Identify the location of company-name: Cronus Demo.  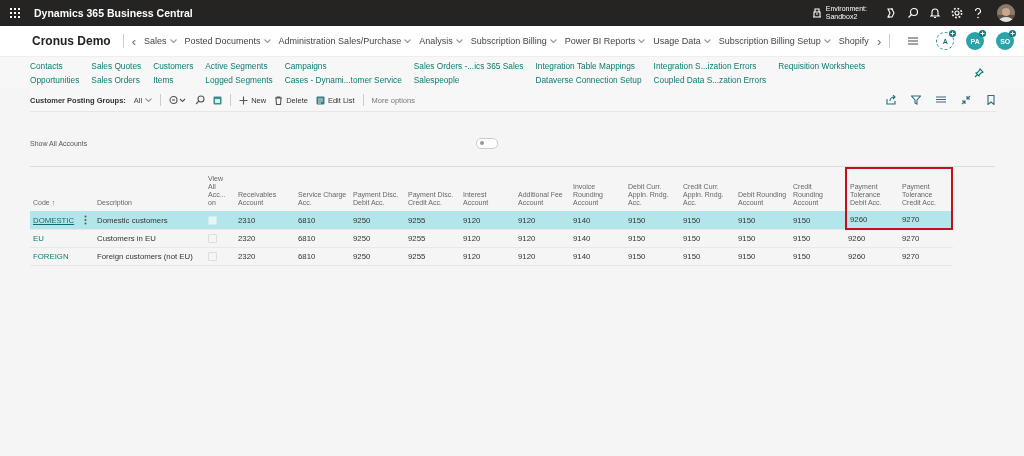
(71, 41).